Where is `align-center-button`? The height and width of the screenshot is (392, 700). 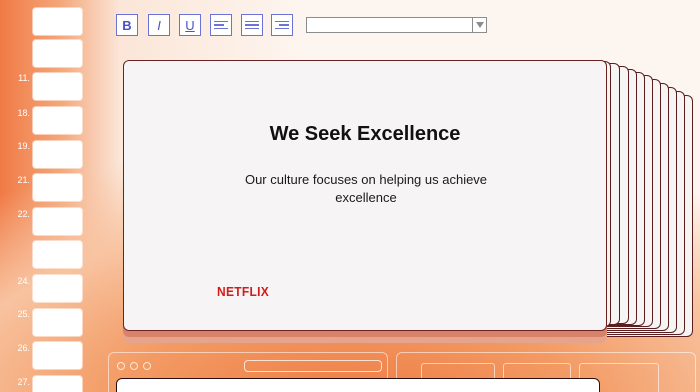
align-center-button is located at coordinates (252, 25).